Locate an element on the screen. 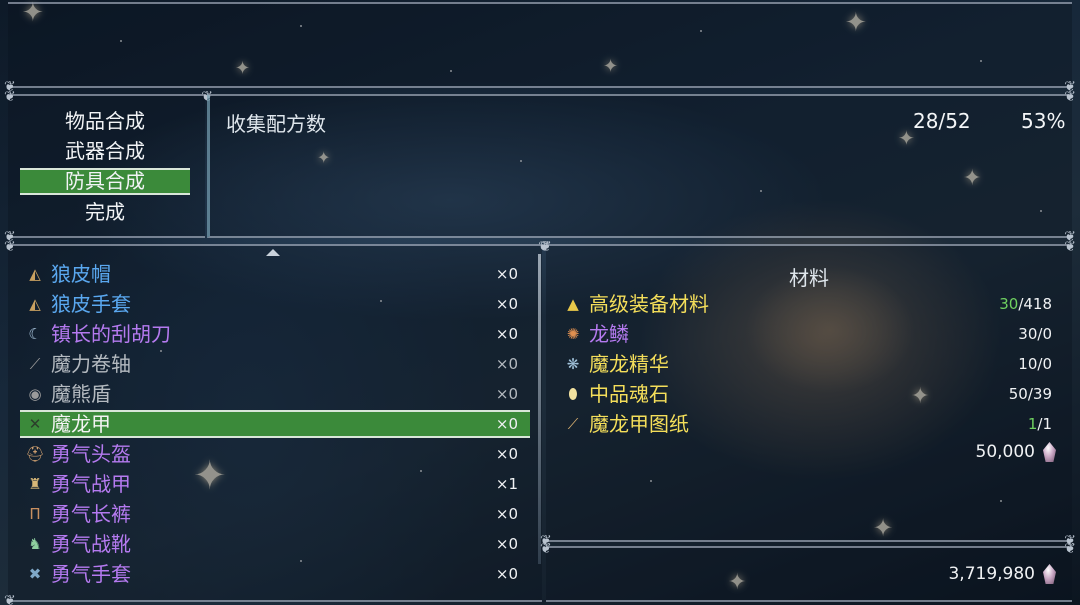 The image size is (1080, 605). recipe-name: 魔熊盾 is located at coordinates (81, 394).